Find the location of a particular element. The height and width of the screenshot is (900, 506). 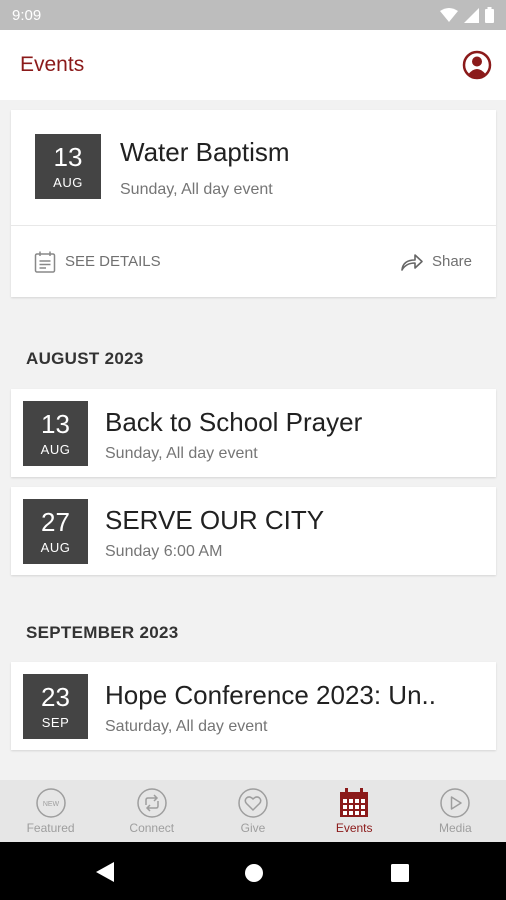

app-bar: Events is located at coordinates (253, 65).